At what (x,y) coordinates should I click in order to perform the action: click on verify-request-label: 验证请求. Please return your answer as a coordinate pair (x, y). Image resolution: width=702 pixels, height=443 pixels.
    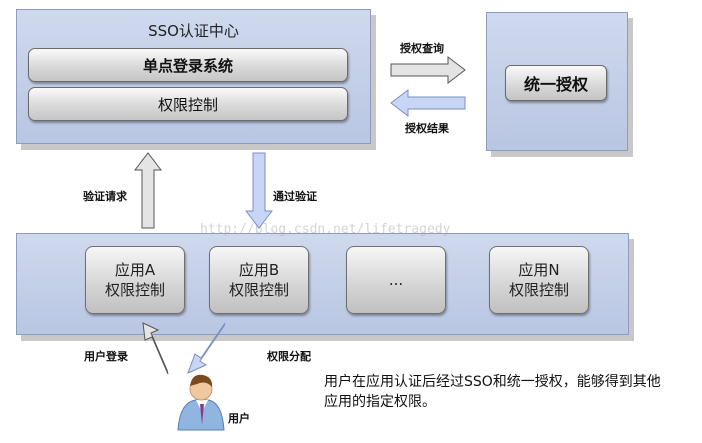
    Looking at the image, I should click on (105, 196).